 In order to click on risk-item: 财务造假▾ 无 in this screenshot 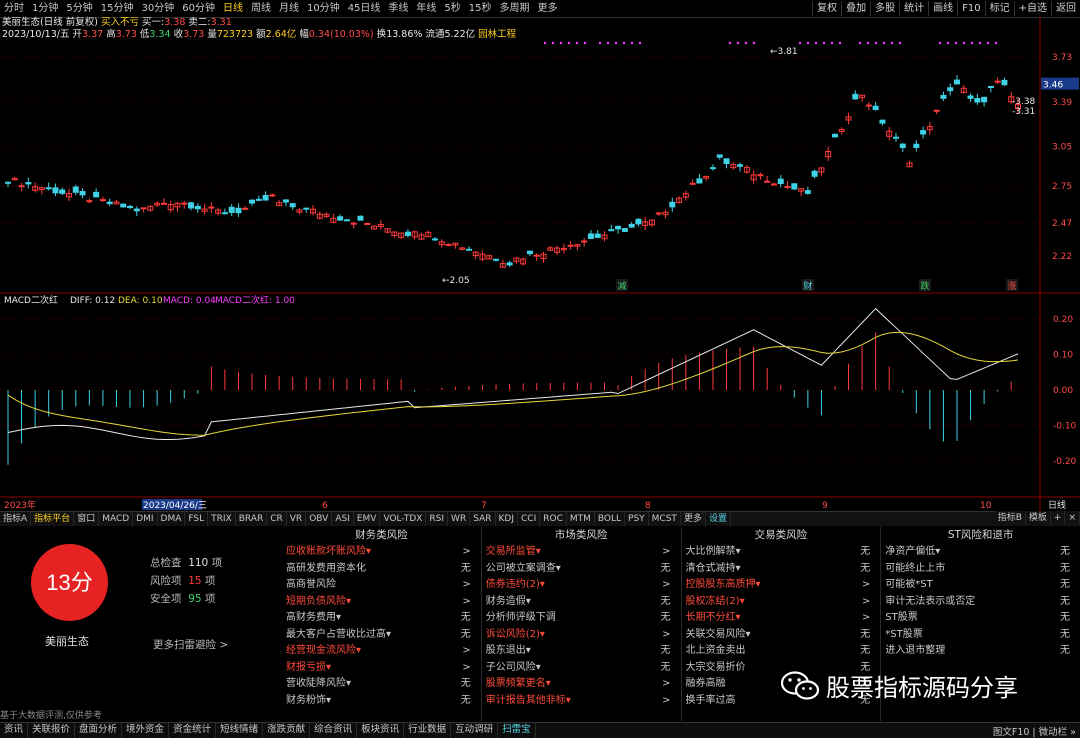, I will do `click(581, 602)`.